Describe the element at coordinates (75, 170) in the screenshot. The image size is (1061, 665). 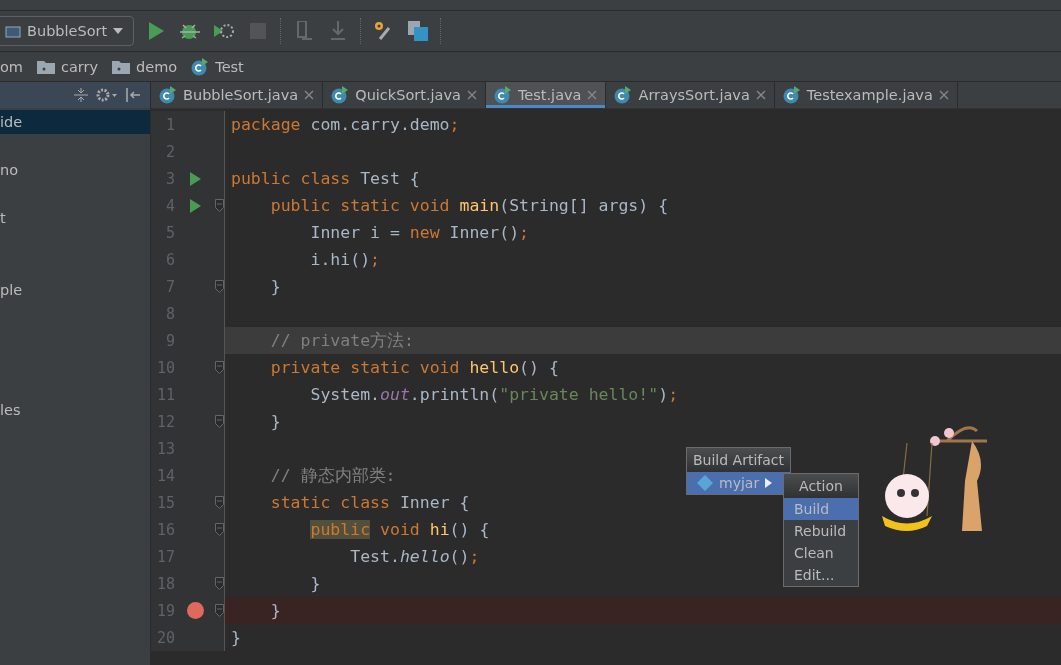
I see `project-tree-item: no` at that location.